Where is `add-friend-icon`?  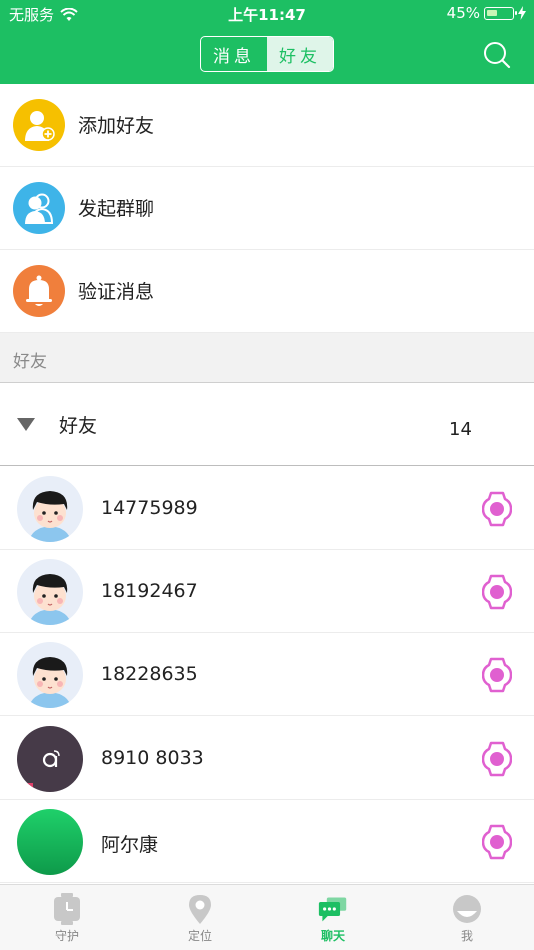 add-friend-icon is located at coordinates (39, 125).